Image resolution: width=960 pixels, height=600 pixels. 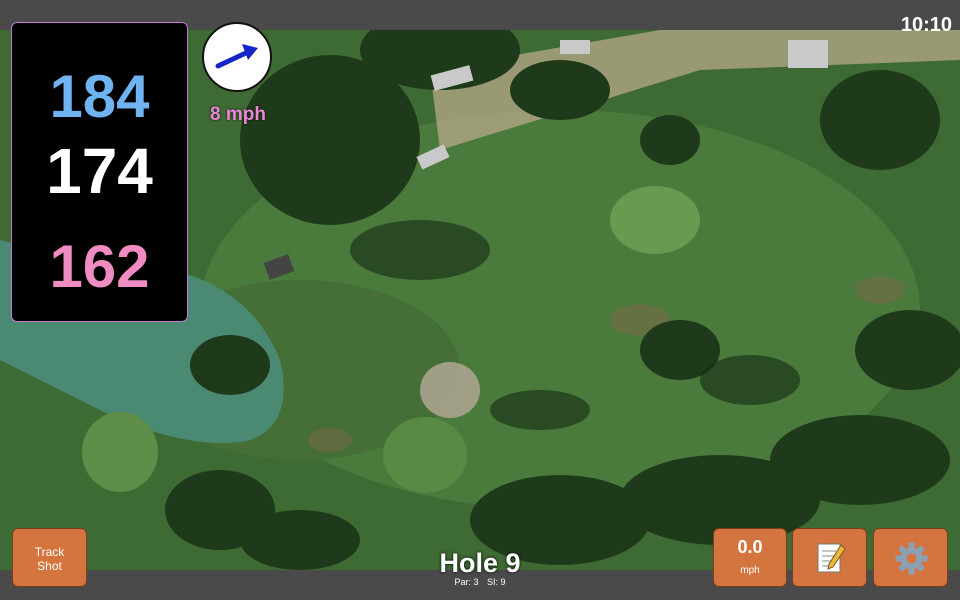 What do you see at coordinates (480, 582) in the screenshot?
I see `hole-info: Par: 3 SI: 9` at bounding box center [480, 582].